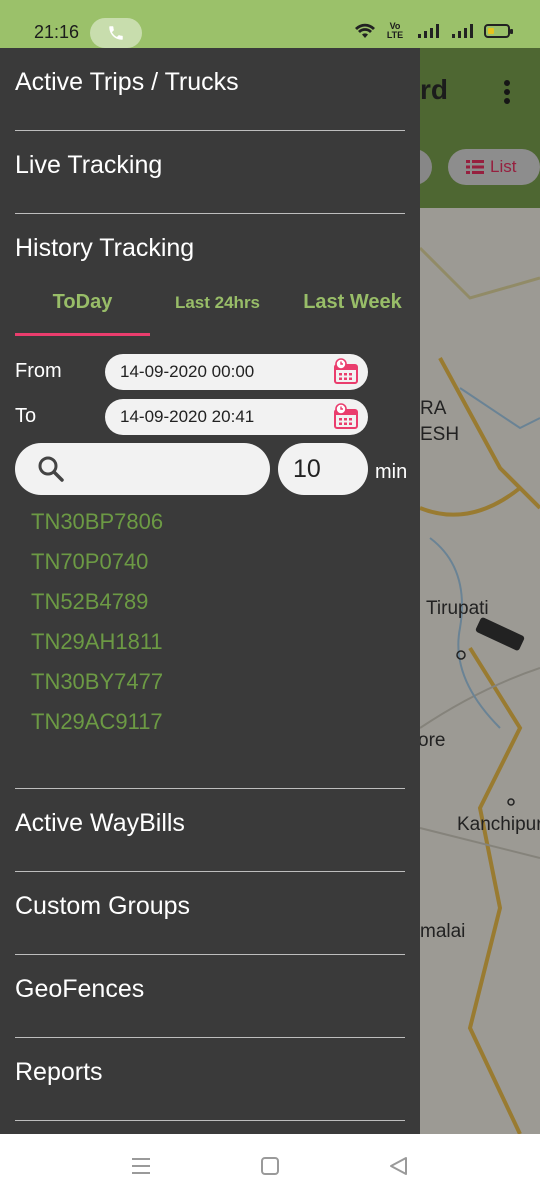 The height and width of the screenshot is (1200, 540). Describe the element at coordinates (59, 1072) in the screenshot. I see `menu-item-reports: Reports` at that location.